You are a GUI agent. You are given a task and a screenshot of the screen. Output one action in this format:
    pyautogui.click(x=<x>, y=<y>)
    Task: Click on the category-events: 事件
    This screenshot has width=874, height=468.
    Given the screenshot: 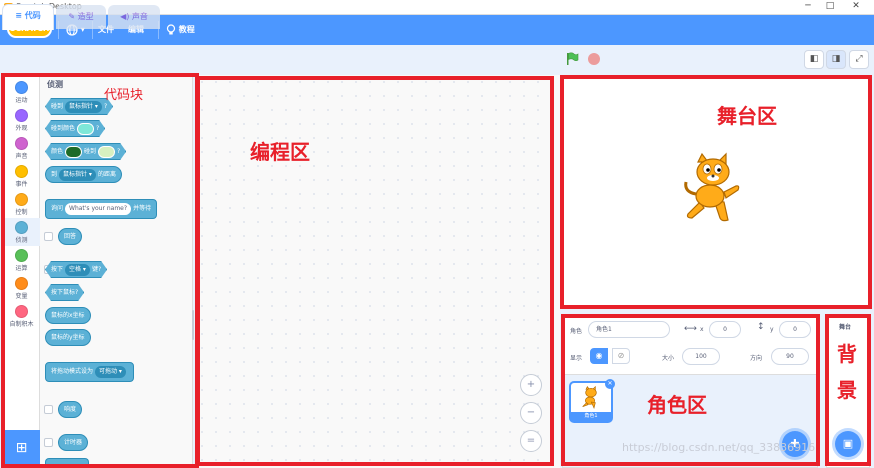 What is the action you would take?
    pyautogui.click(x=21, y=176)
    